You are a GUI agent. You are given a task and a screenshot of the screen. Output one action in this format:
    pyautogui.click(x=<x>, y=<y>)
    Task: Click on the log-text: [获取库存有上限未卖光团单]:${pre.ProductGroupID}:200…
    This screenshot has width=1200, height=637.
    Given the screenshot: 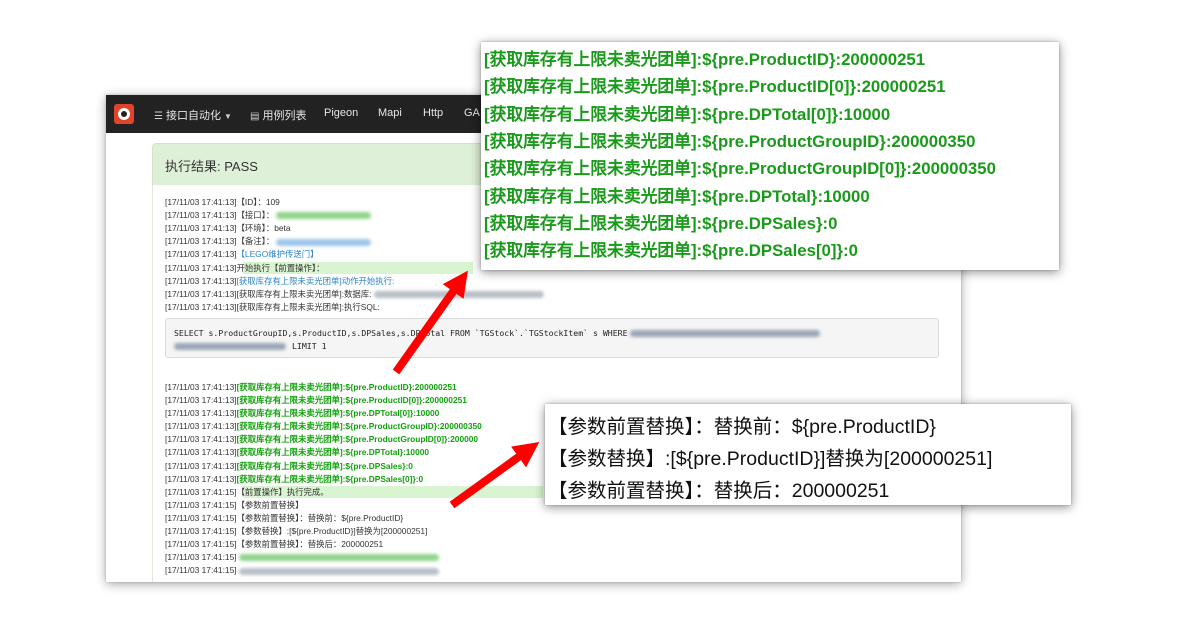 What is the action you would take?
    pyautogui.click(x=359, y=426)
    